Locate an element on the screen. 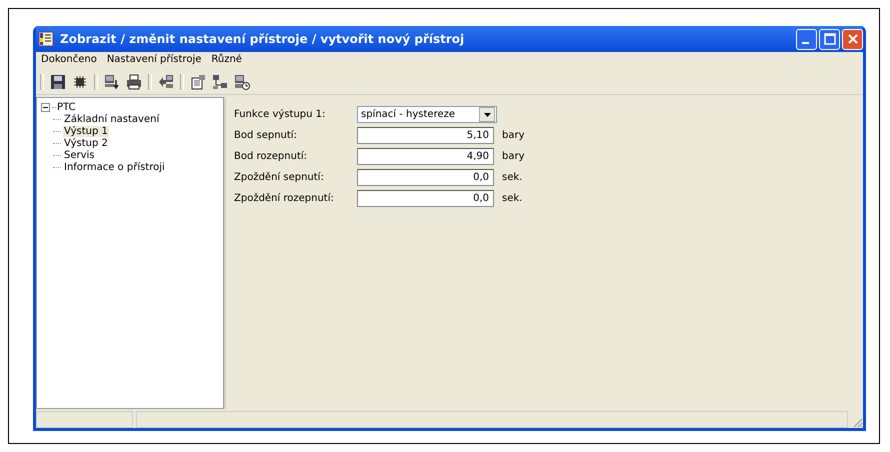 This screenshot has width=890, height=452. maximize-button is located at coordinates (829, 39).